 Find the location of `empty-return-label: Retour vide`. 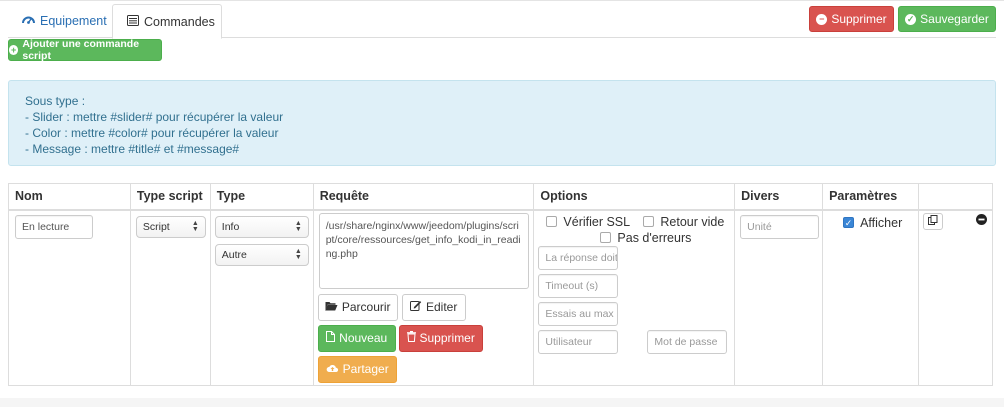

empty-return-label: Retour vide is located at coordinates (692, 221).